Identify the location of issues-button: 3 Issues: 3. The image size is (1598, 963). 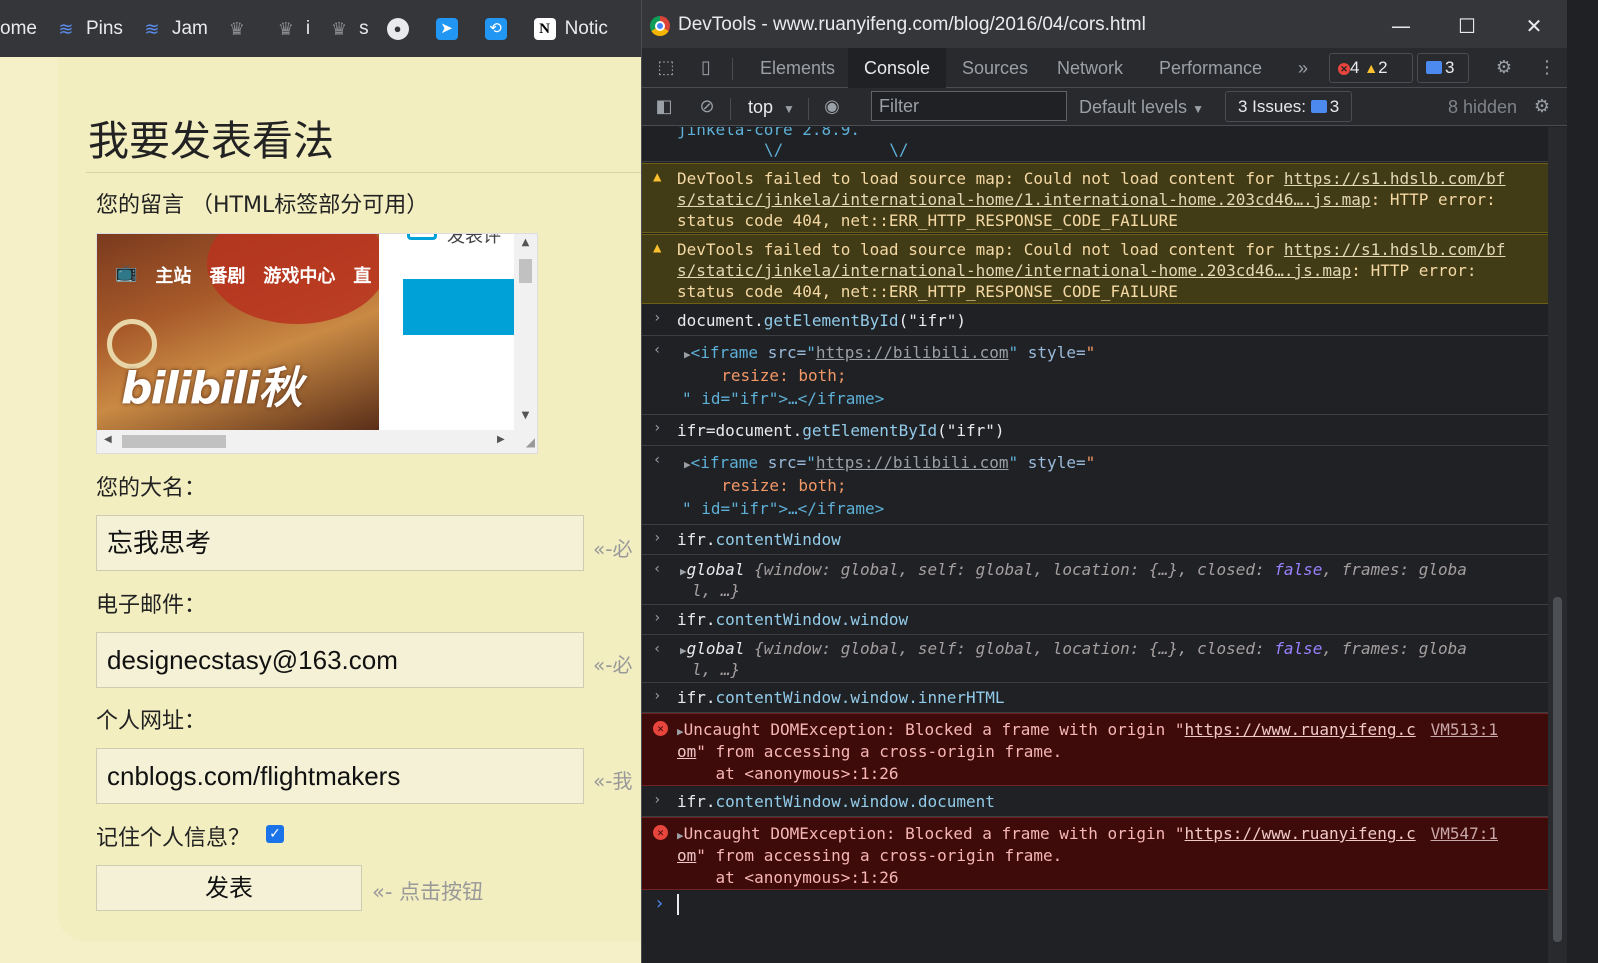
(1289, 106).